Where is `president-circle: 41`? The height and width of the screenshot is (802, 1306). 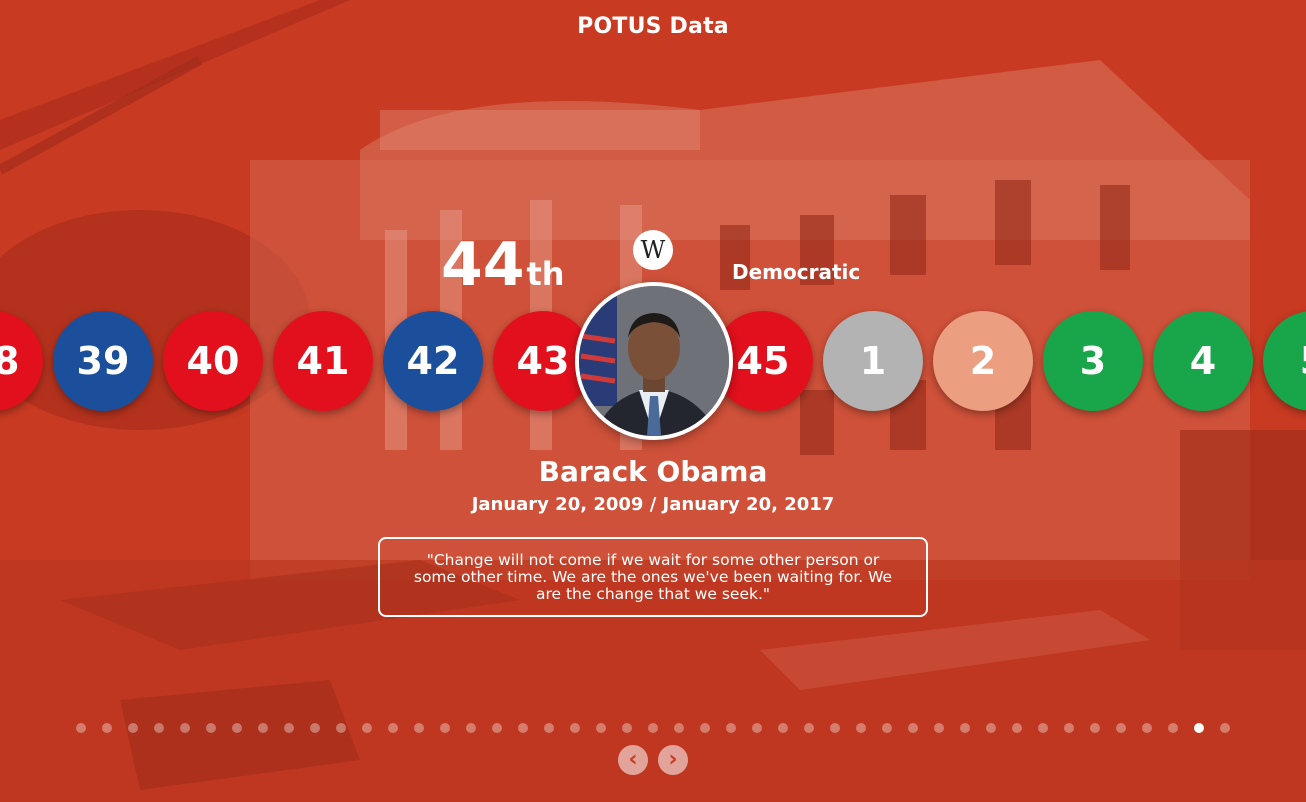
president-circle: 41 is located at coordinates (323, 361).